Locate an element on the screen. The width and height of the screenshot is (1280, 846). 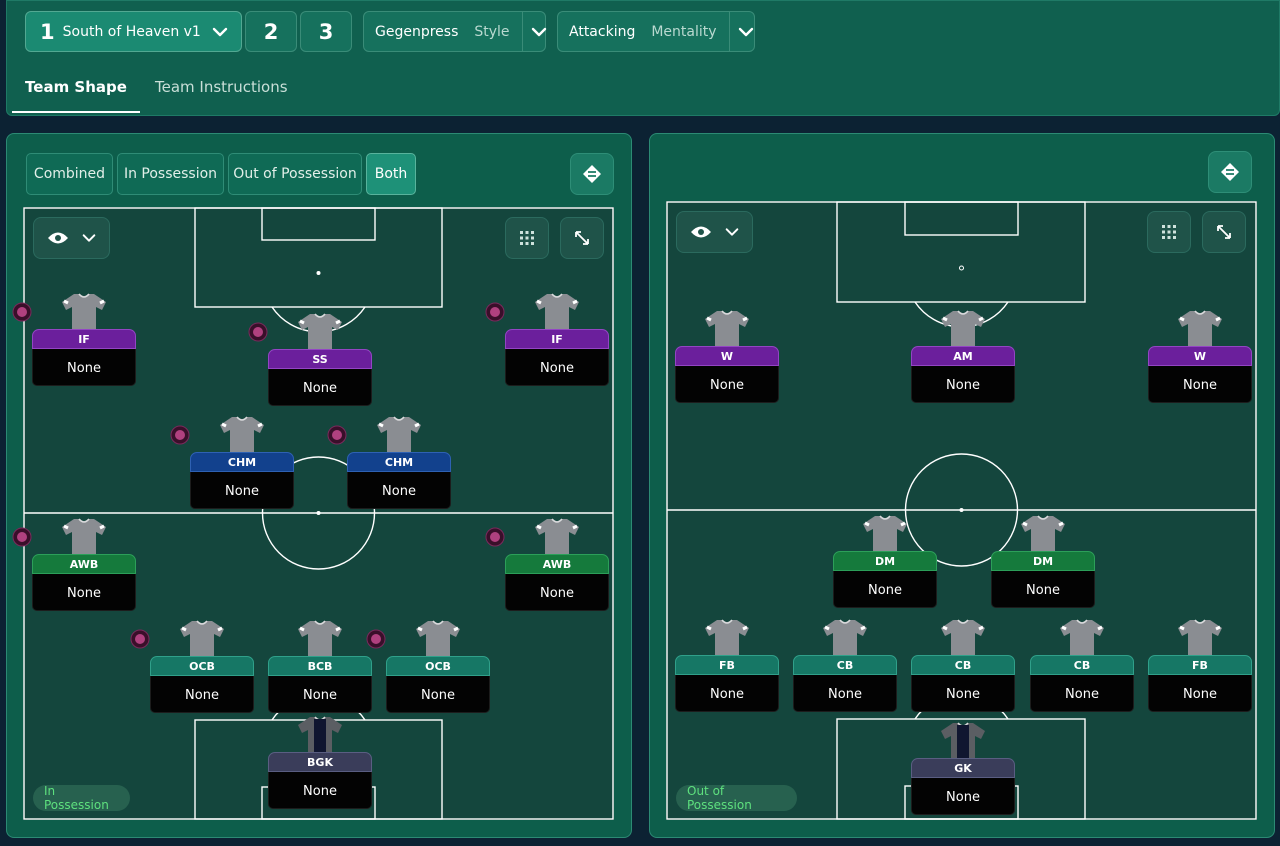
mentality-combo: Attacking Mentality is located at coordinates (660, 31).